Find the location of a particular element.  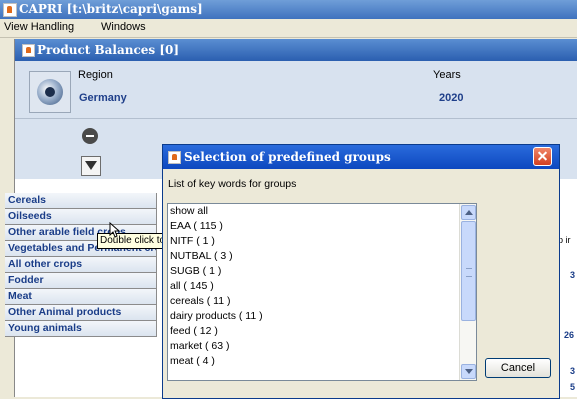

menu-view-handling: View Handling is located at coordinates (39, 27).